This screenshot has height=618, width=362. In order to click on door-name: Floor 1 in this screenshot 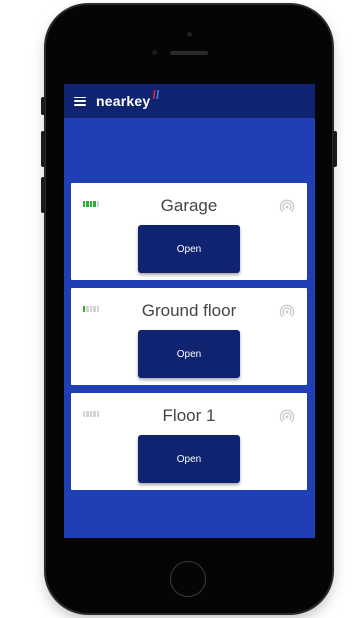, I will do `click(189, 415)`.